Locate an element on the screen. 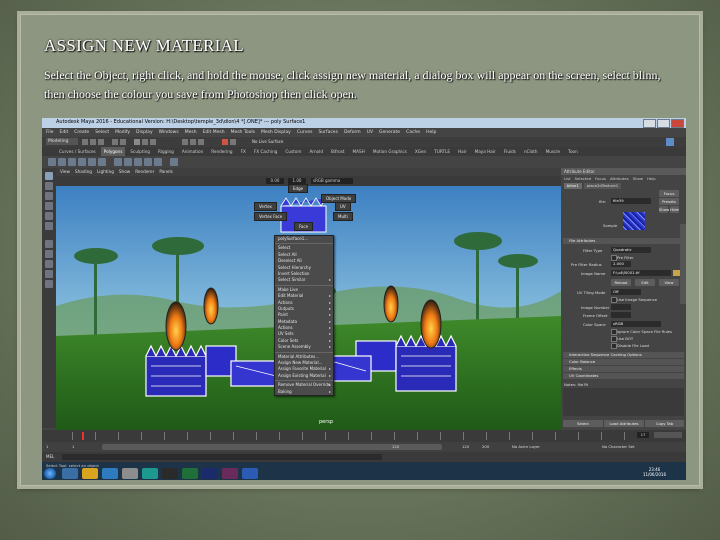  playback-end-field: 120 is located at coordinates (395, 446).